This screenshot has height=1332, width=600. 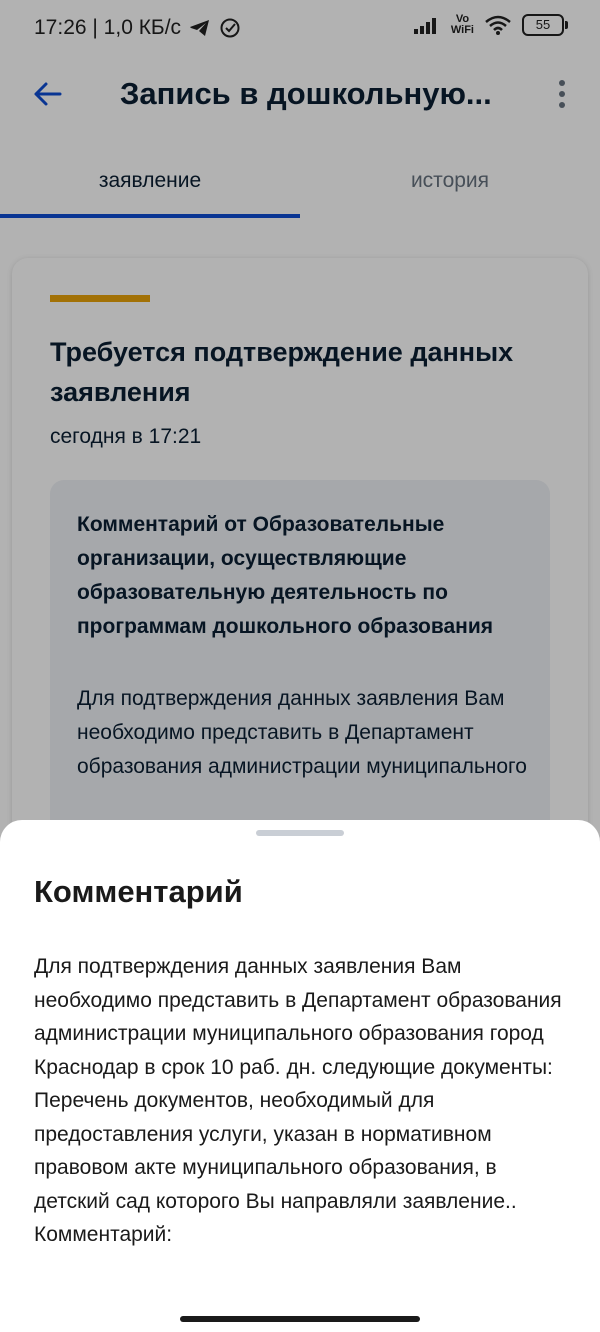 I want to click on sheet-title: Комментарий, so click(x=138, y=891).